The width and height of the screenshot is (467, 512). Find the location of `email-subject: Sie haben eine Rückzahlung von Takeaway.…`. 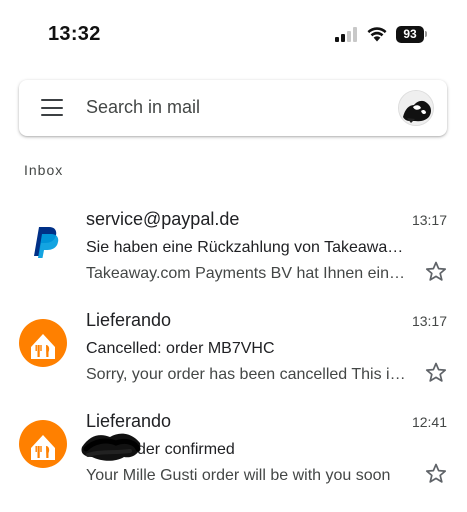

email-subject: Sie haben eine Rückzahlung von Takeaway.… is located at coordinates (248, 247).